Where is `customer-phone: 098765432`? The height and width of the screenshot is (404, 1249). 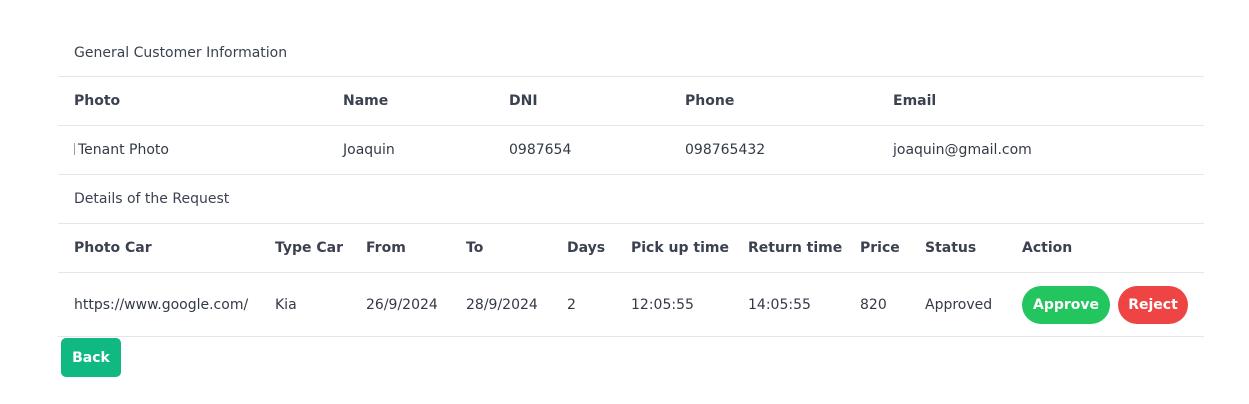 customer-phone: 098765432 is located at coordinates (725, 150).